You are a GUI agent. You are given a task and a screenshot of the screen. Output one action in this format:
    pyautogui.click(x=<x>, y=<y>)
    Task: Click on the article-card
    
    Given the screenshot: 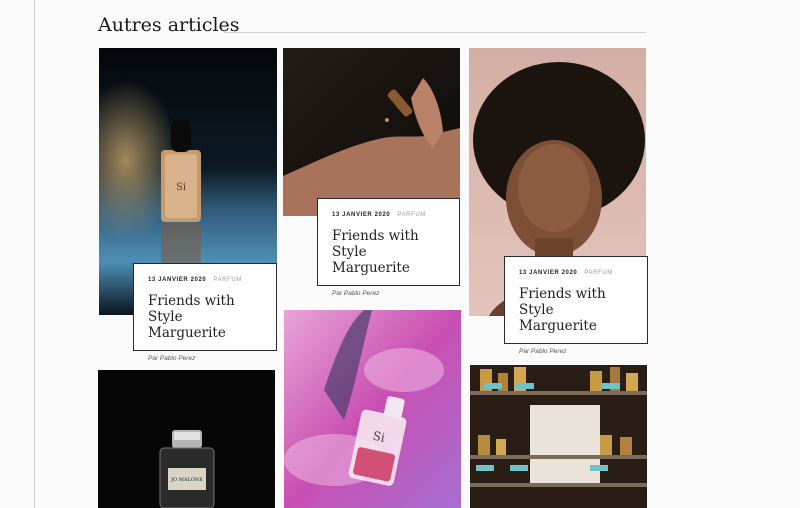 What is the action you would take?
    pyautogui.click(x=558, y=436)
    